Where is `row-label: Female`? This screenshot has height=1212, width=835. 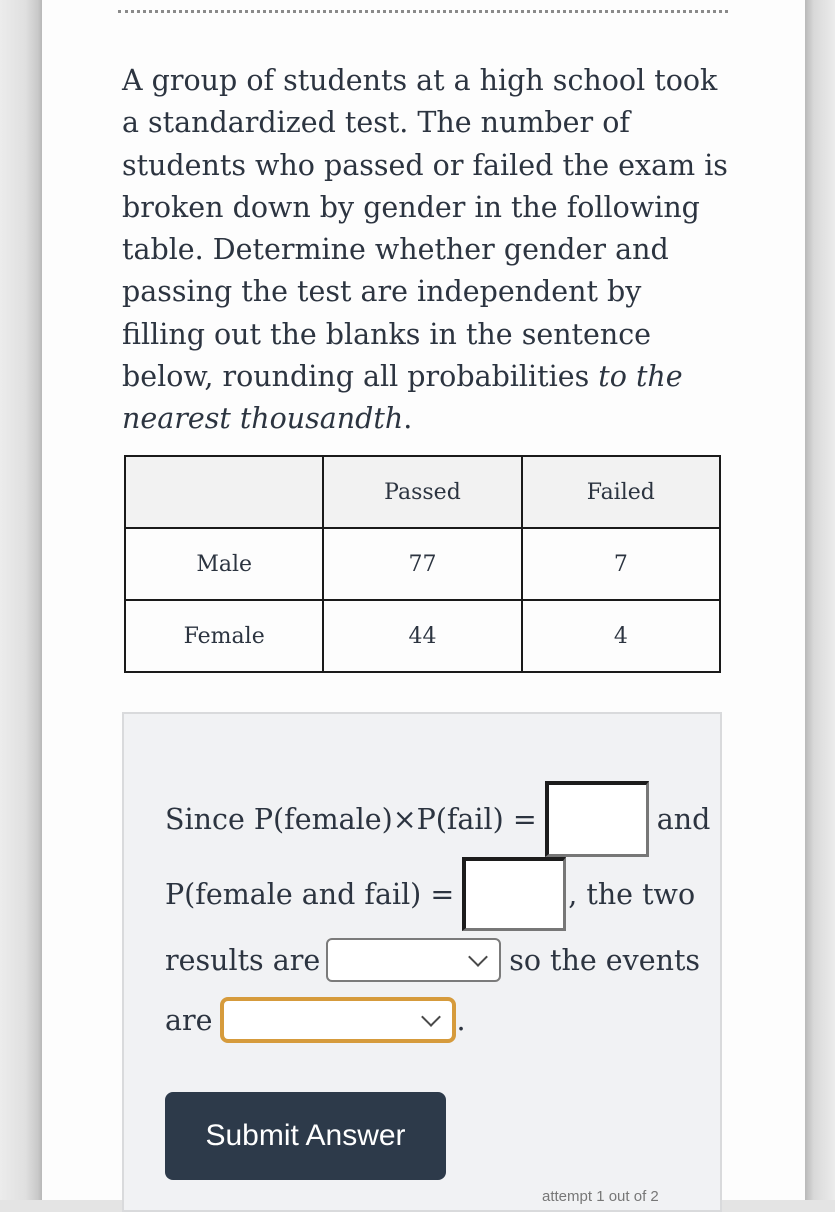
row-label: Female is located at coordinates (224, 636).